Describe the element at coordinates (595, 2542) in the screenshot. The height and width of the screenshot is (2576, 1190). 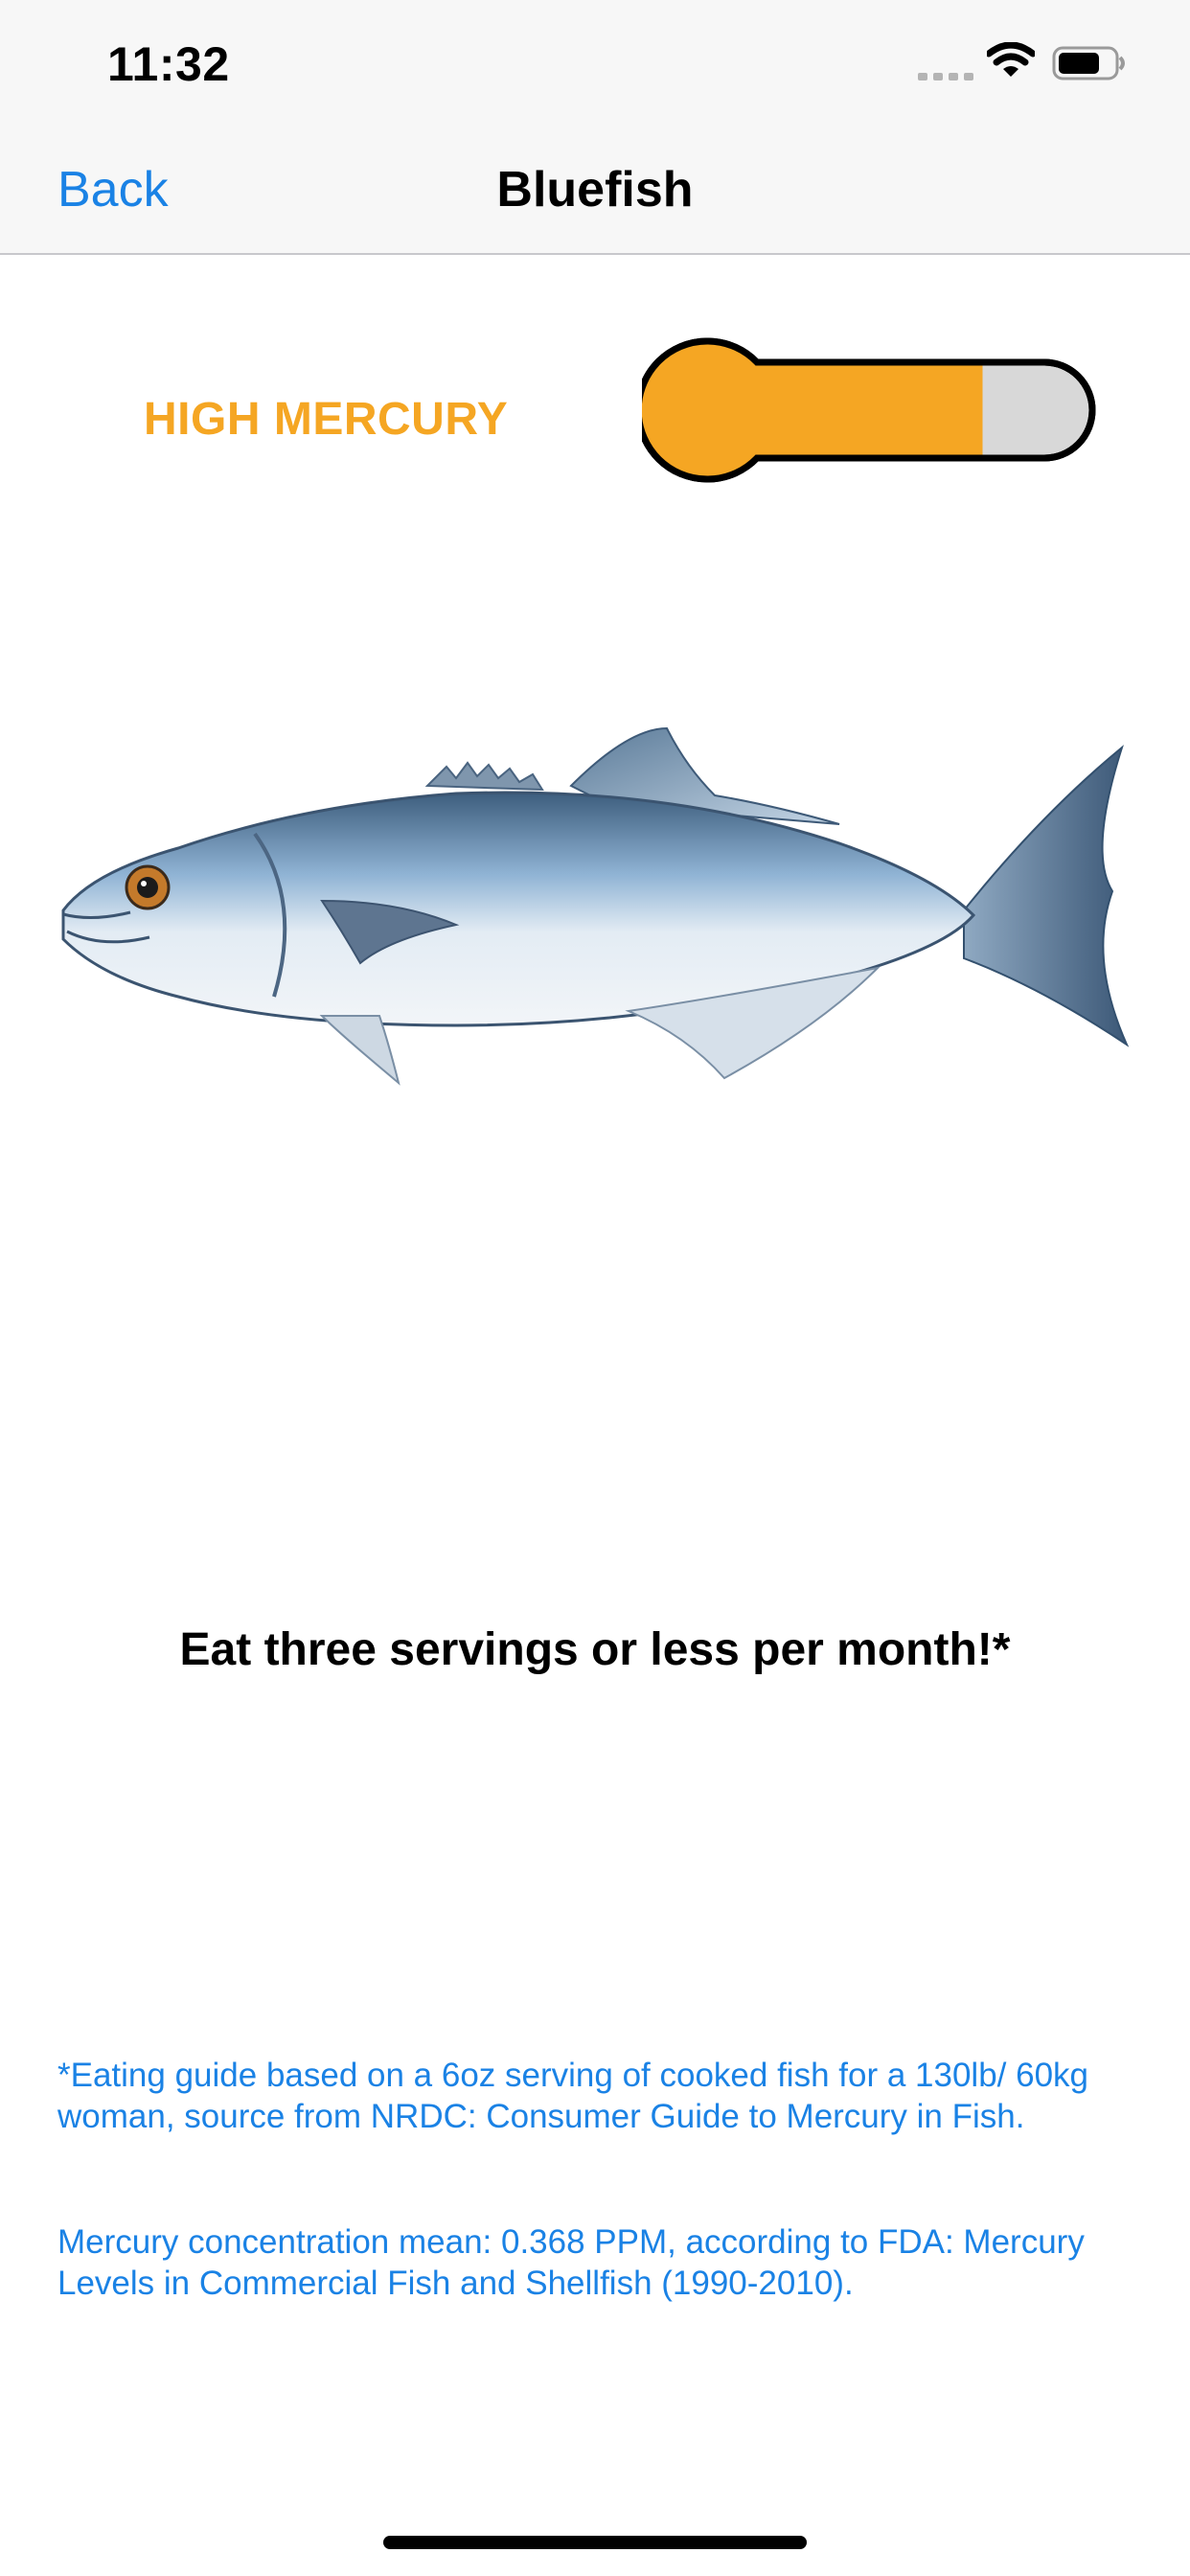
I see `home-indicator` at that location.